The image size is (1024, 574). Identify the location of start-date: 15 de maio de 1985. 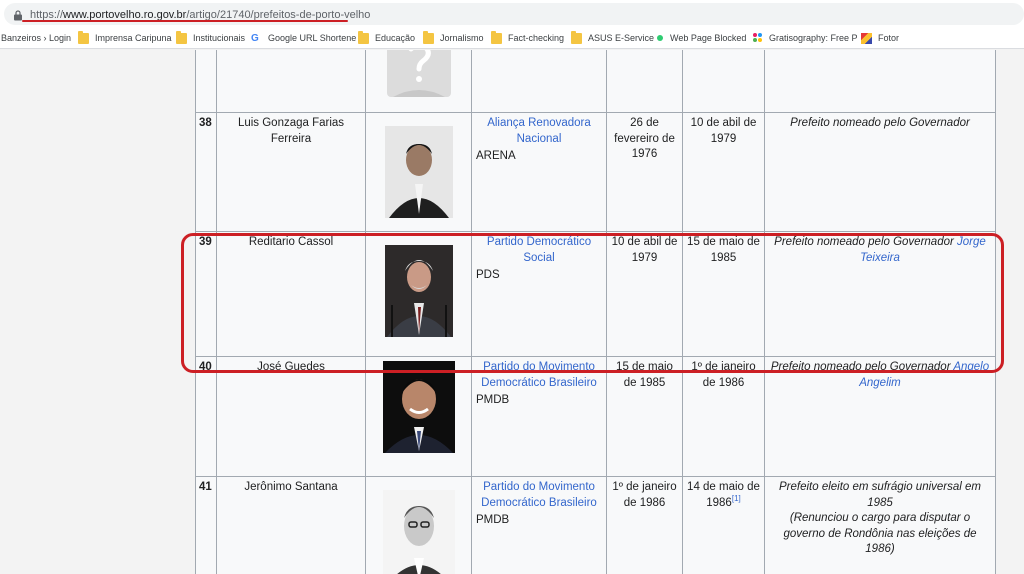
(644, 416).